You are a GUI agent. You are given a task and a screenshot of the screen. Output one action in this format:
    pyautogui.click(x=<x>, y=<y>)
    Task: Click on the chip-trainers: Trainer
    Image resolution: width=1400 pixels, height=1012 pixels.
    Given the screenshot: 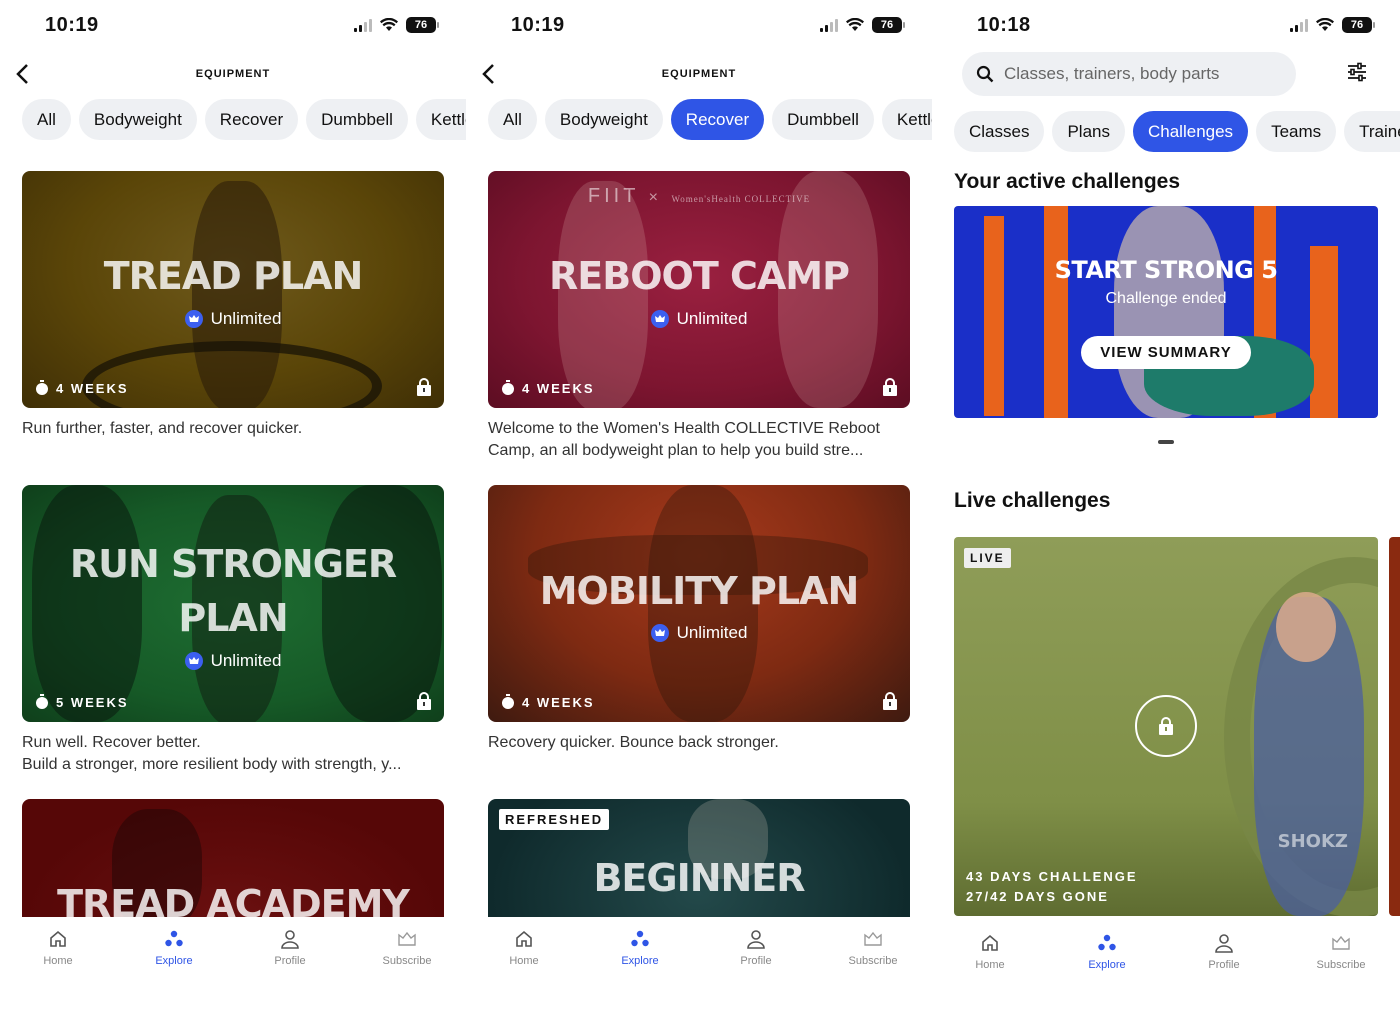 What is the action you would take?
    pyautogui.click(x=1372, y=131)
    